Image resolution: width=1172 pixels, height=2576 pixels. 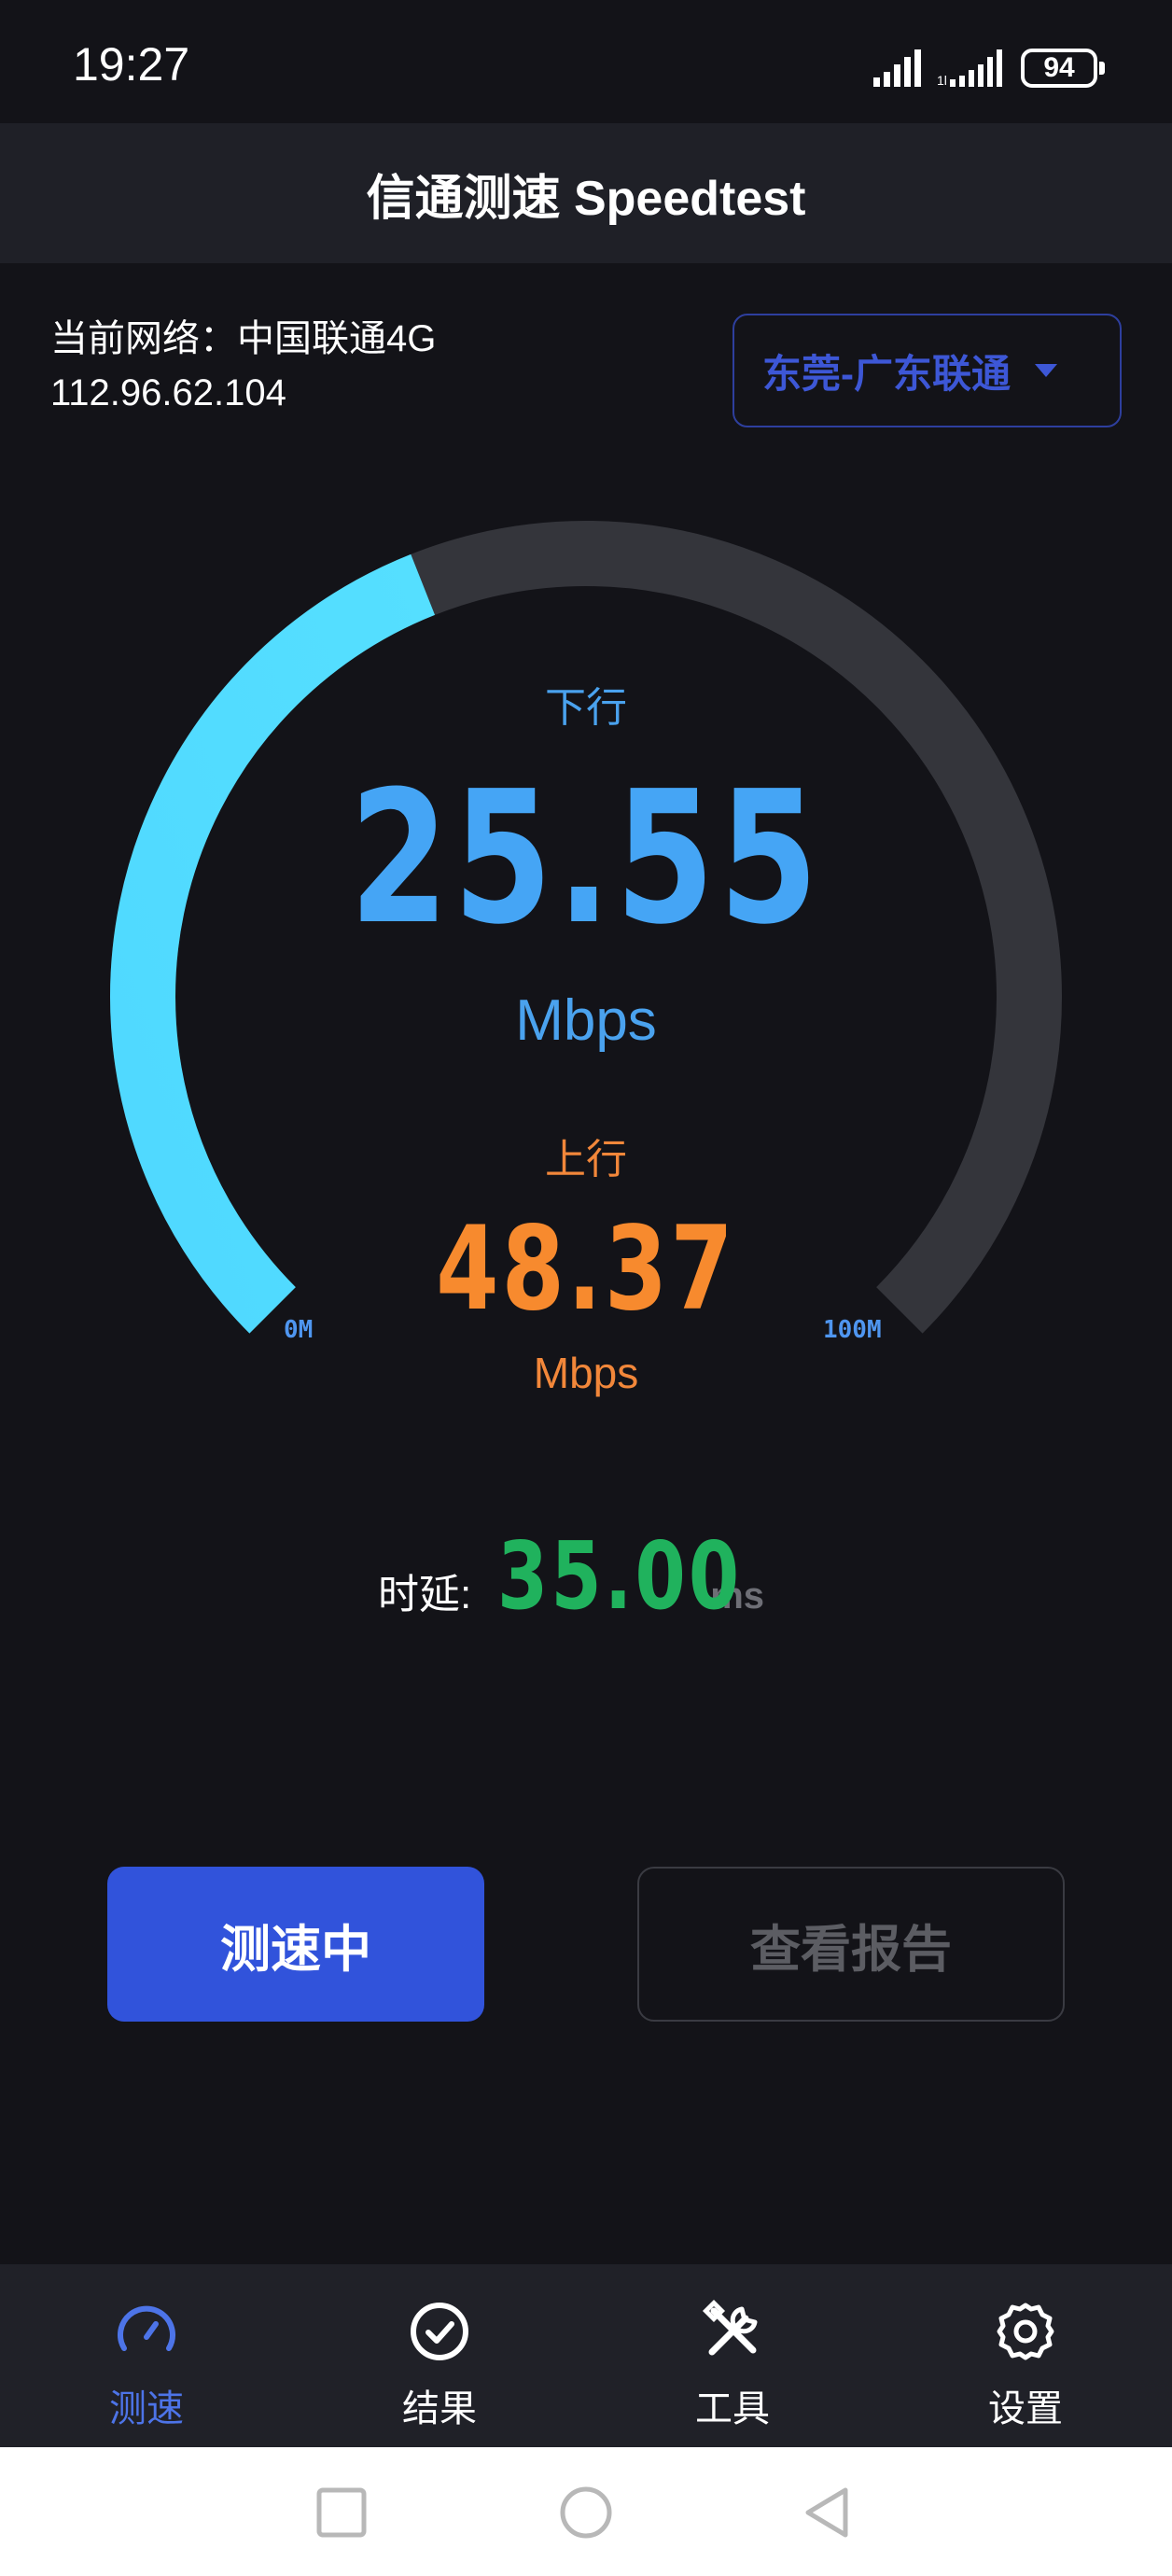 I want to click on page-title: 信通测速 Speedtest, so click(x=586, y=198).